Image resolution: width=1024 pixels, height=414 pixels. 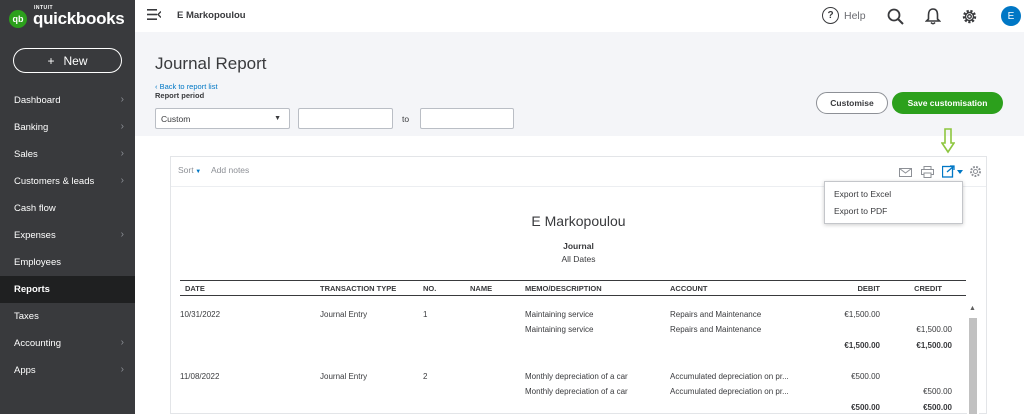 What do you see at coordinates (579, 16) in the screenshot?
I see `top-bar: E Markopoulou ? Help E` at bounding box center [579, 16].